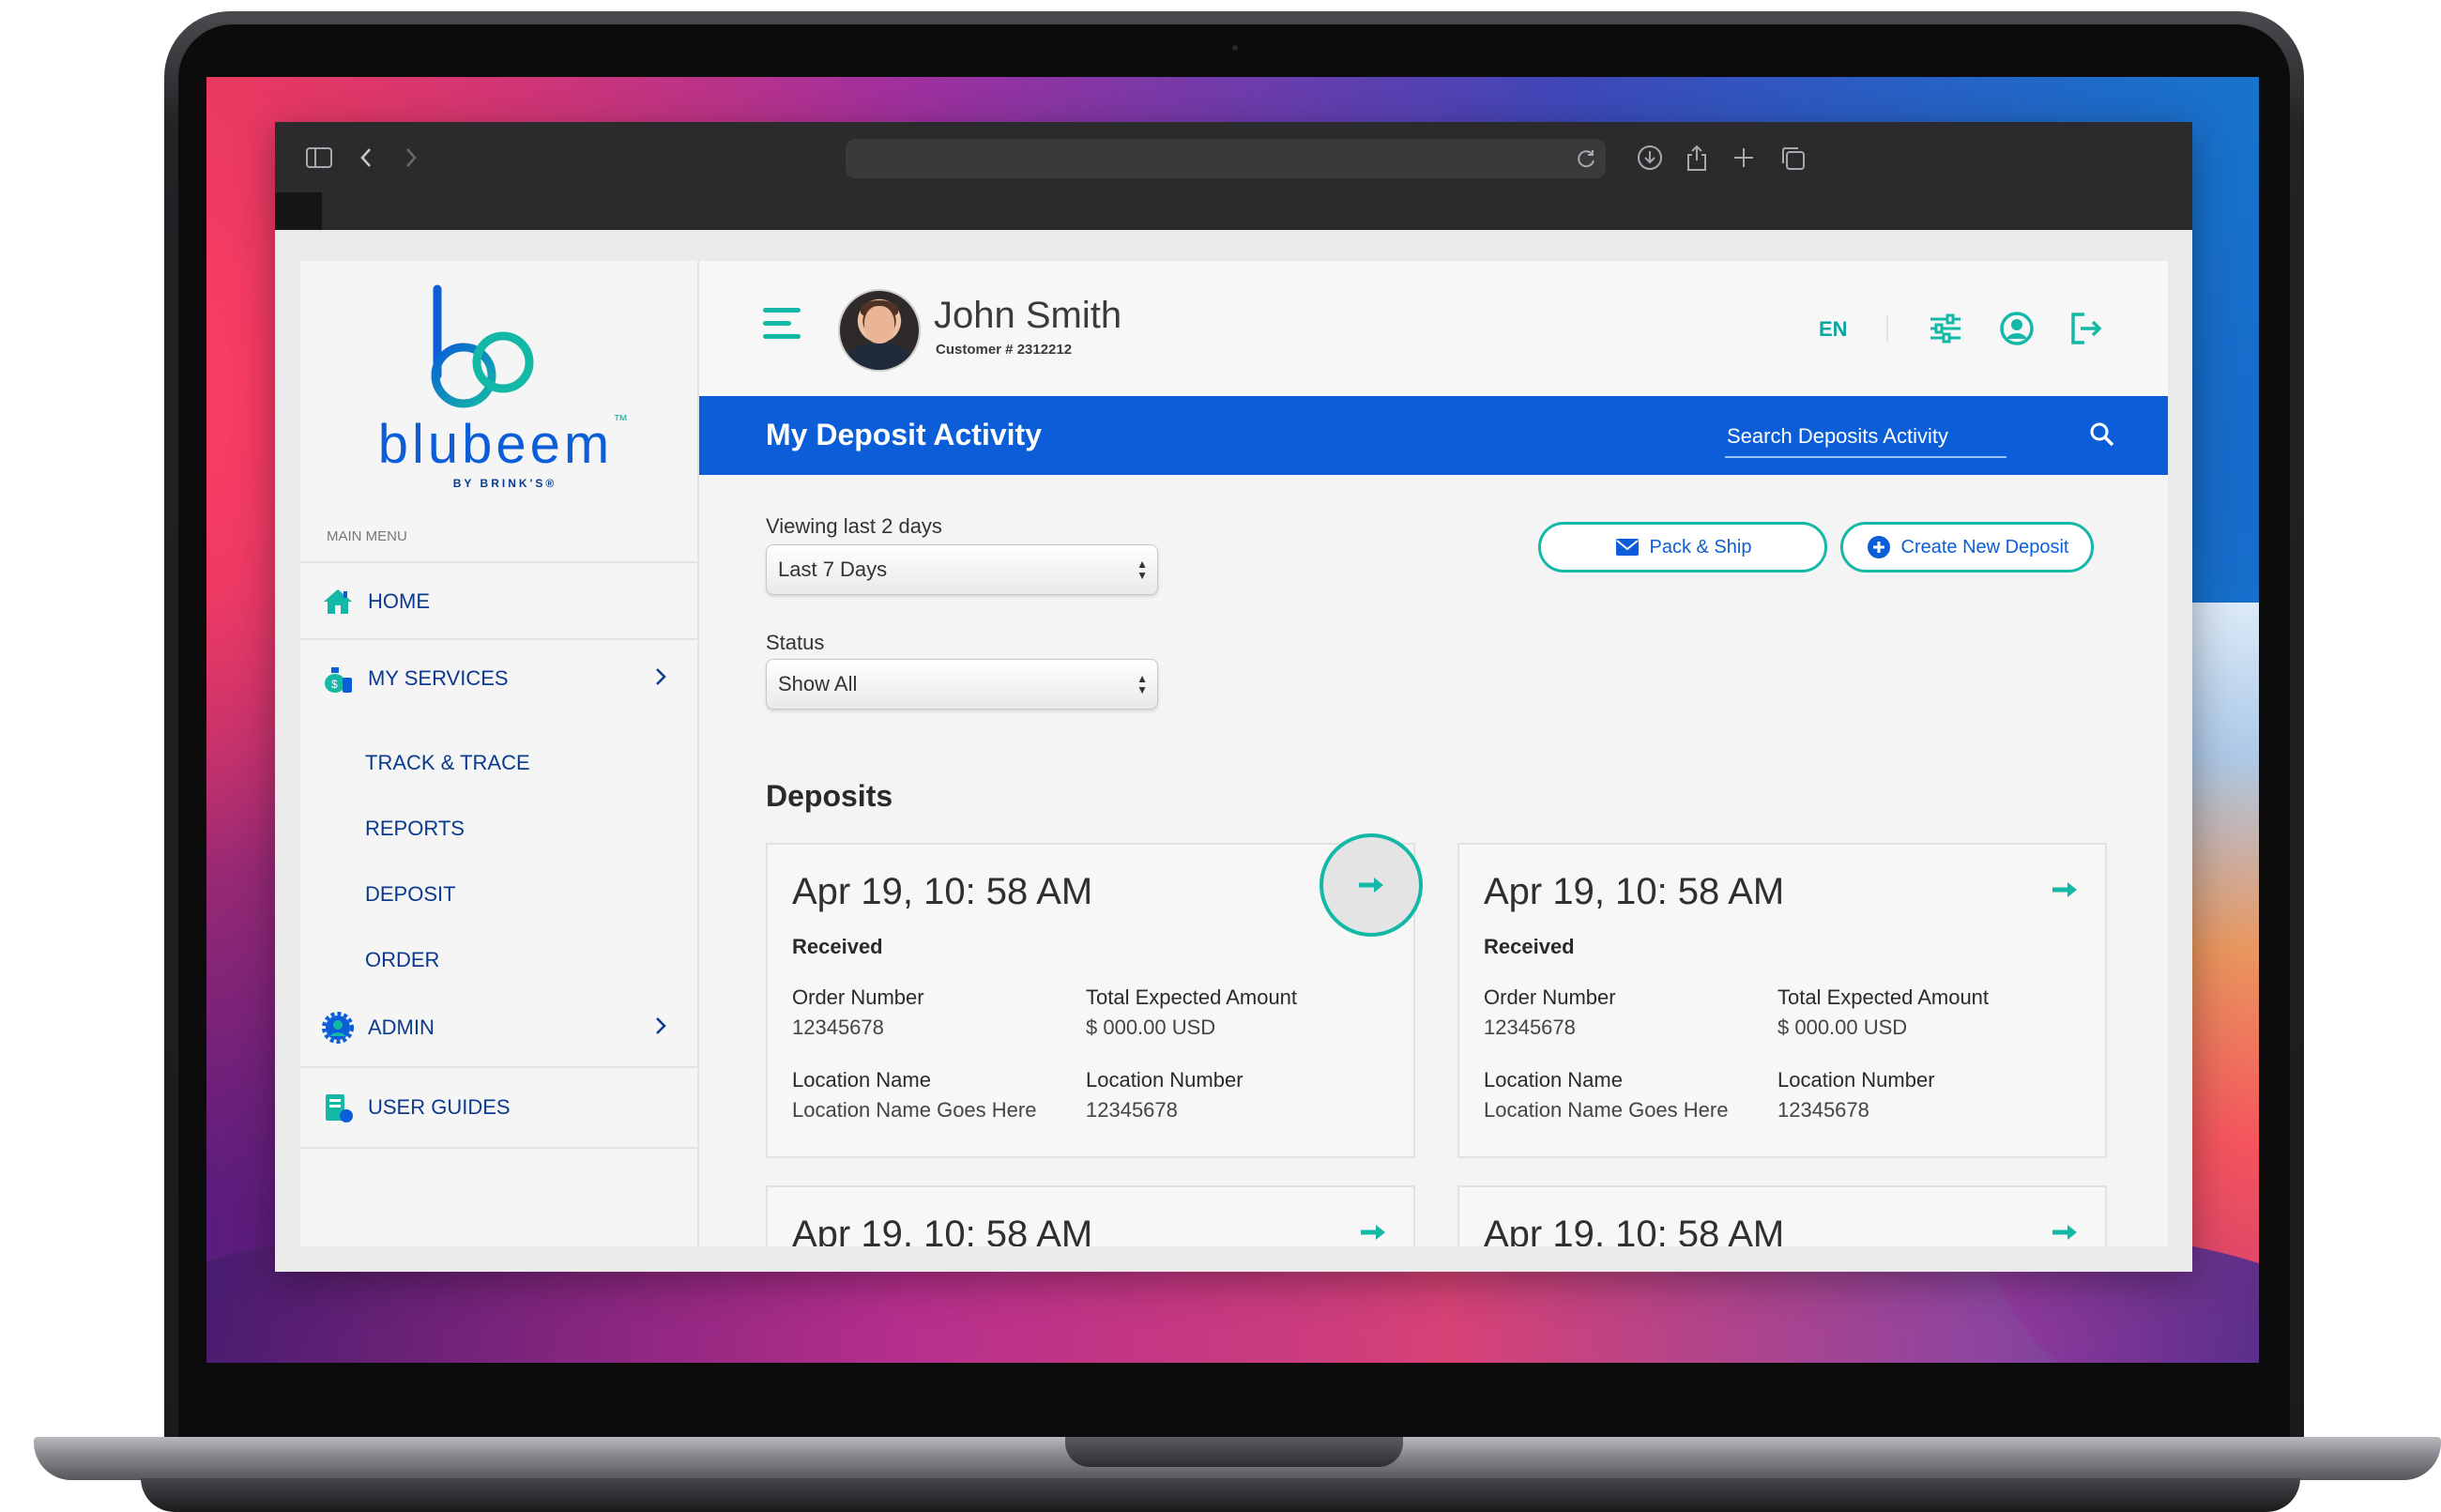  I want to click on hamburger-menu-icon, so click(782, 325).